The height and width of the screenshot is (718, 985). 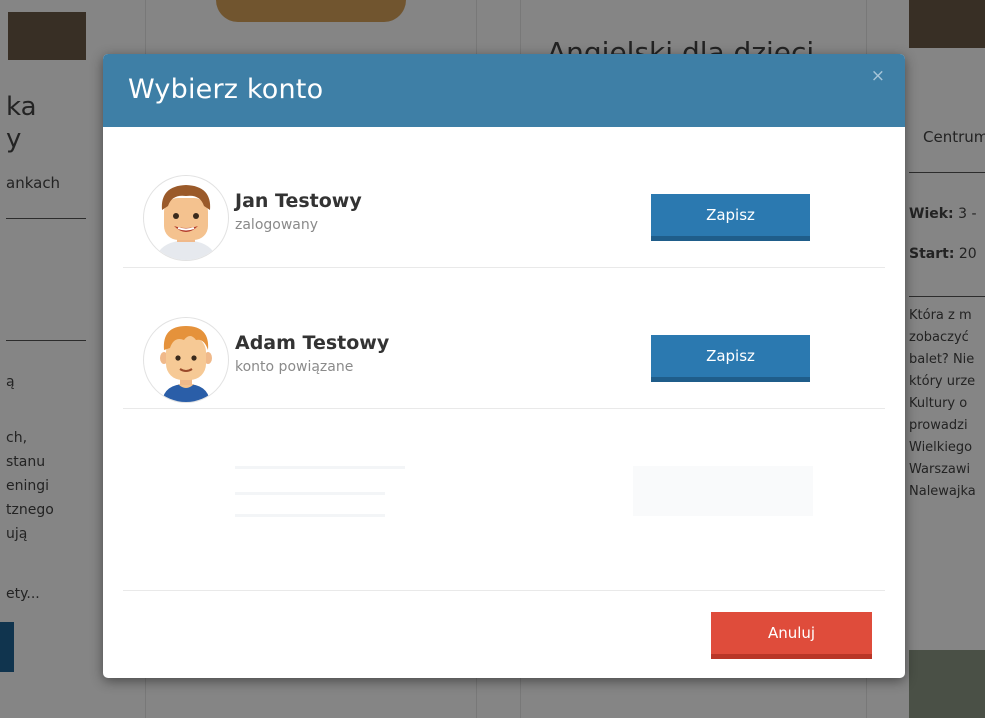 What do you see at coordinates (723, 491) in the screenshot?
I see `placeholder-button` at bounding box center [723, 491].